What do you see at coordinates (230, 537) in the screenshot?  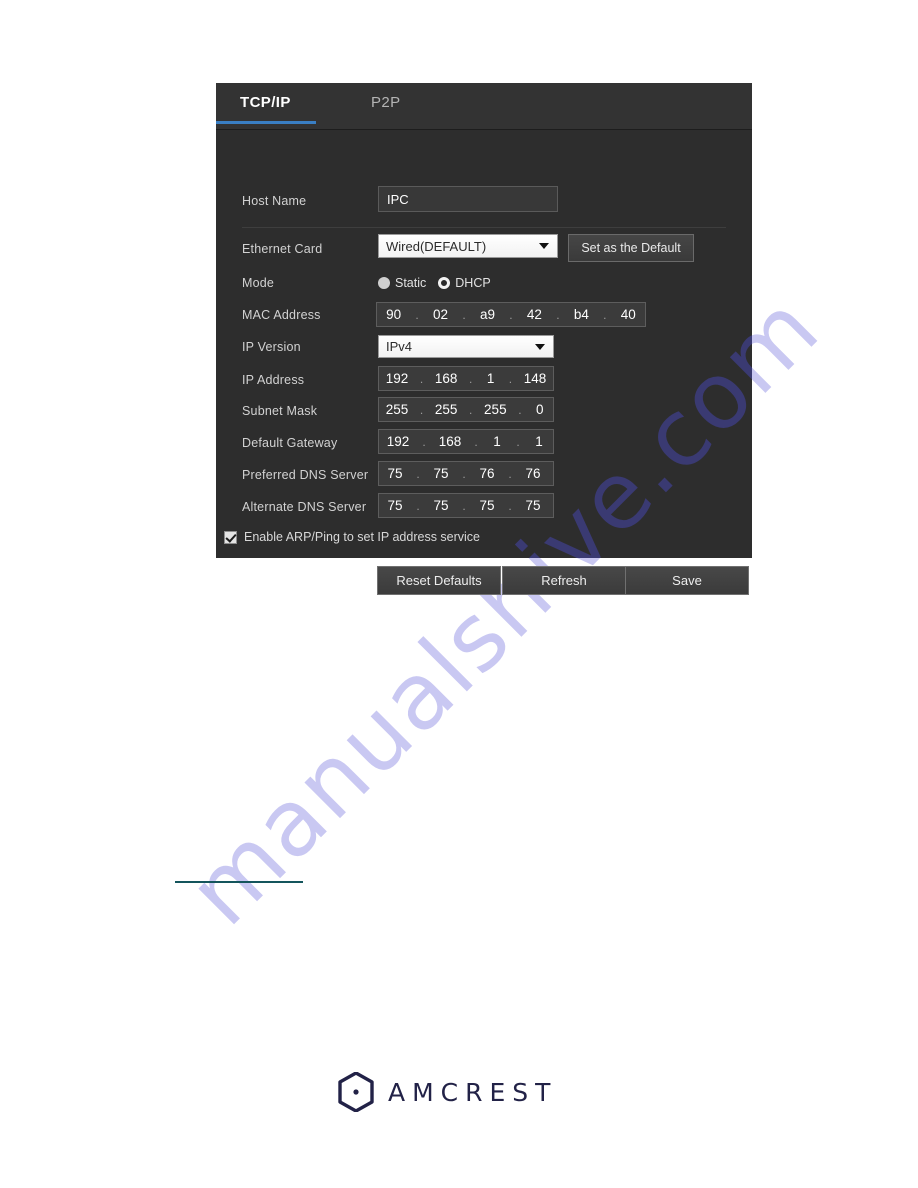 I see `arp-ping-checkbox` at bounding box center [230, 537].